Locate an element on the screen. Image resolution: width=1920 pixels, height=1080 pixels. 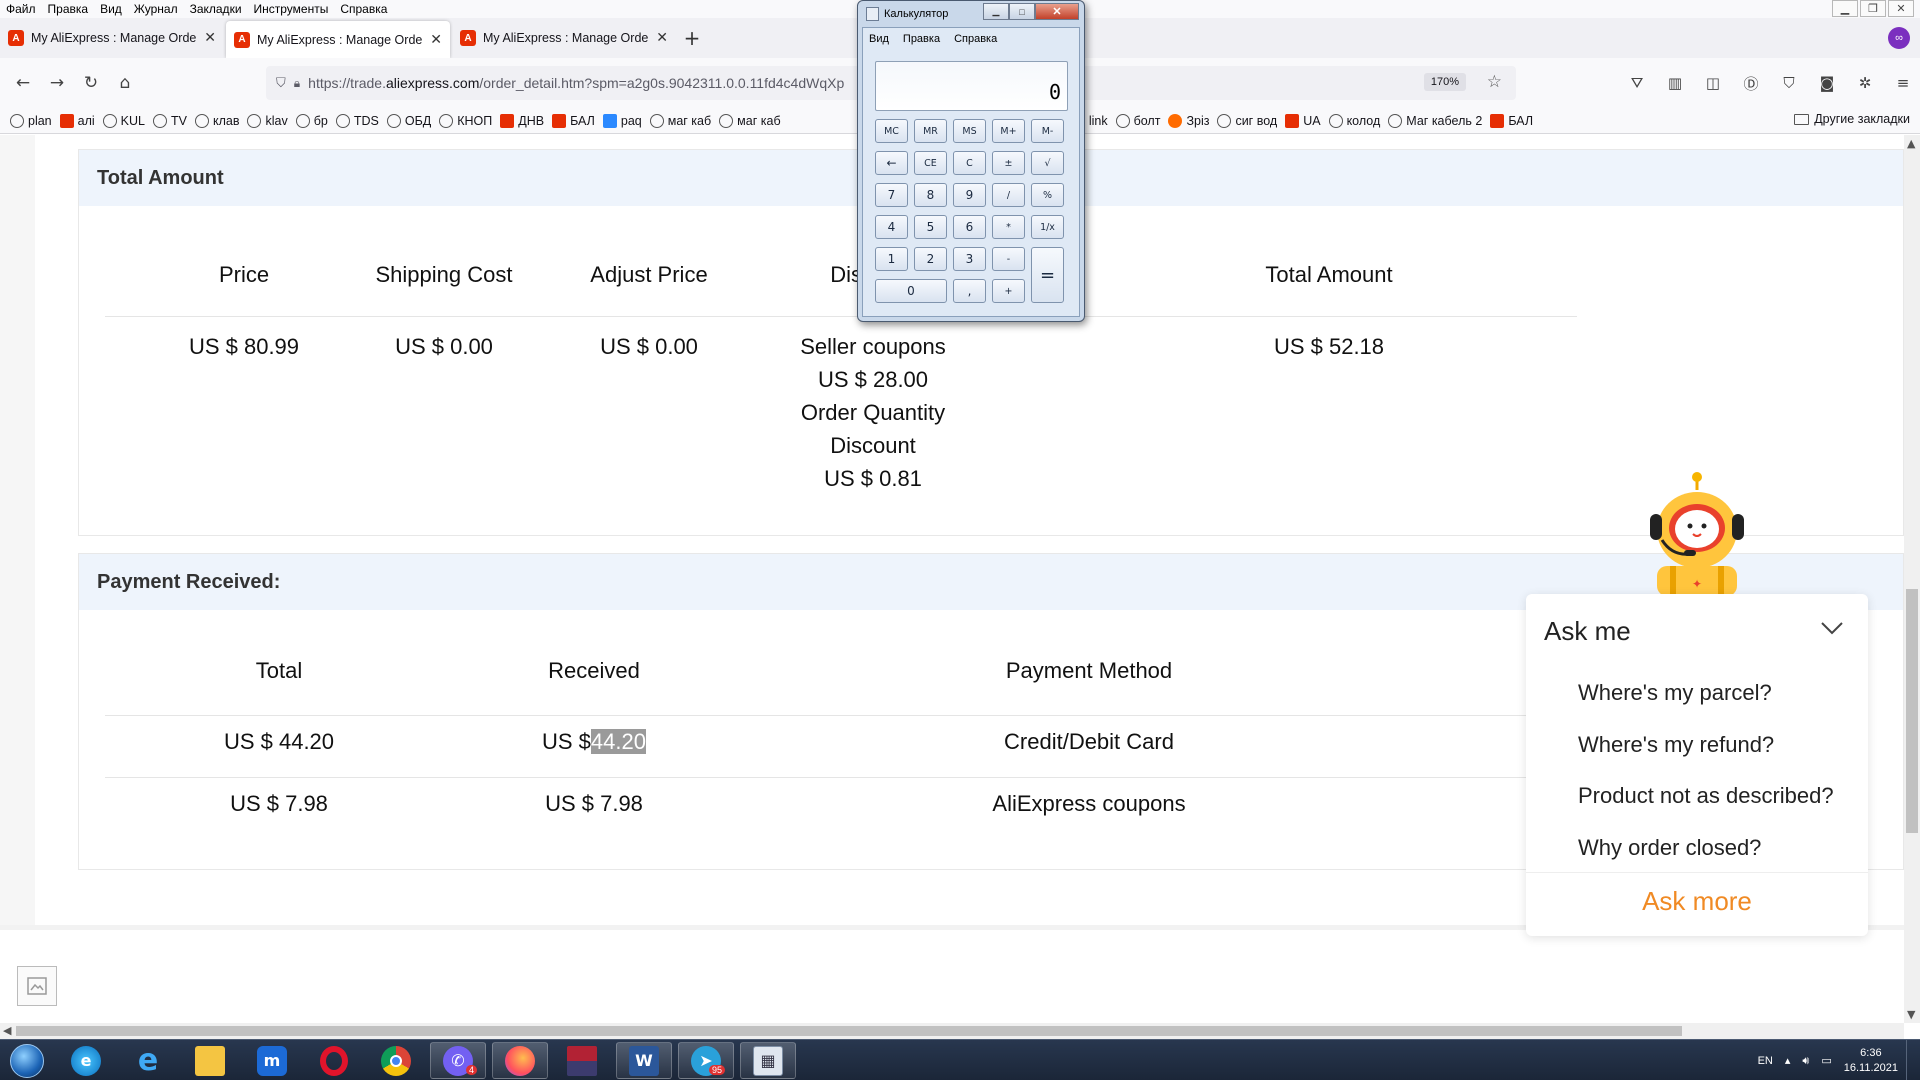
ask-question-not-described: Product not as described? is located at coordinates (1706, 796).